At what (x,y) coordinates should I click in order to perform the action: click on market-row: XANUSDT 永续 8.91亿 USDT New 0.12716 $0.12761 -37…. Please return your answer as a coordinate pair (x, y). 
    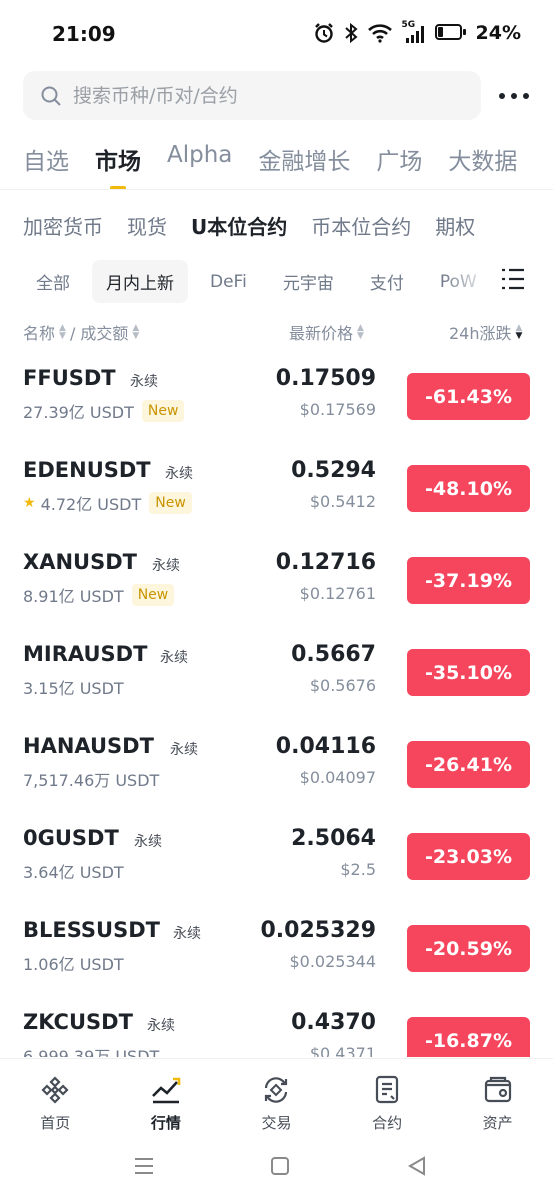
    Looking at the image, I should click on (276, 596).